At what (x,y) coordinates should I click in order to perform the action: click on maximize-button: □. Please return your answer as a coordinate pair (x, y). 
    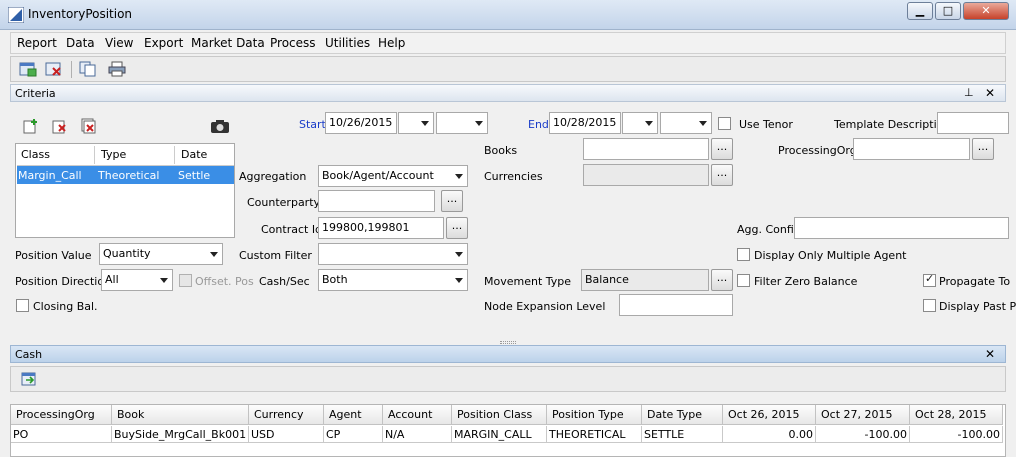
    Looking at the image, I should click on (948, 11).